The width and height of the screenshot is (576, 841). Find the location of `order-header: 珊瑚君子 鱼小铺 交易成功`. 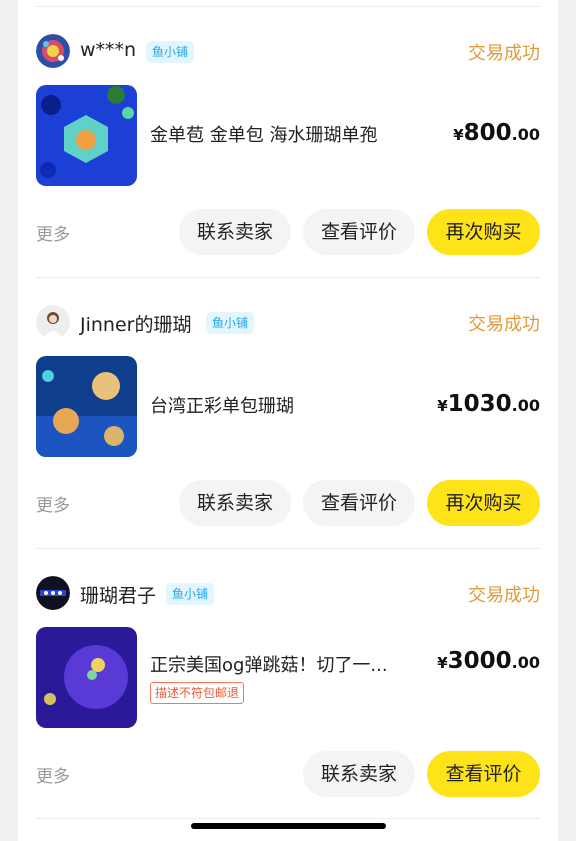

order-header: 珊瑚君子 鱼小铺 交易成功 is located at coordinates (288, 594).